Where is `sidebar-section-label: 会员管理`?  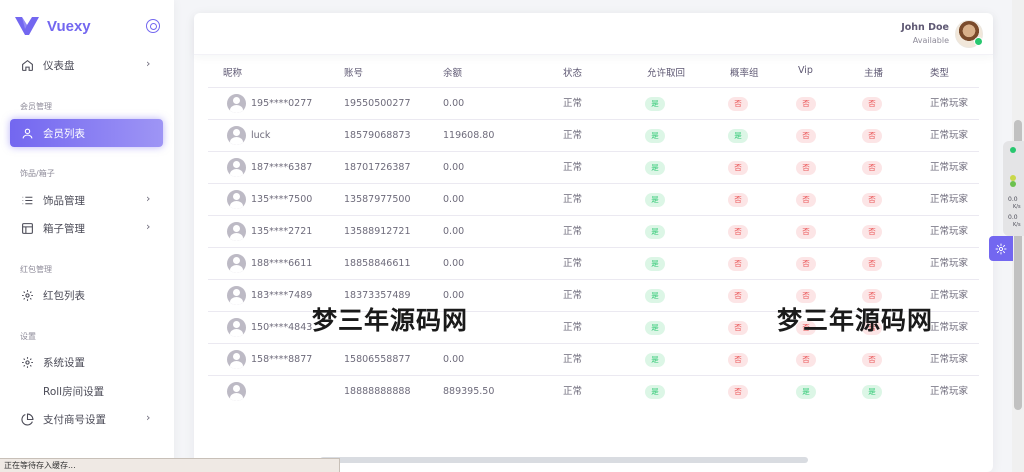
sidebar-section-label: 会员管理 is located at coordinates (36, 106).